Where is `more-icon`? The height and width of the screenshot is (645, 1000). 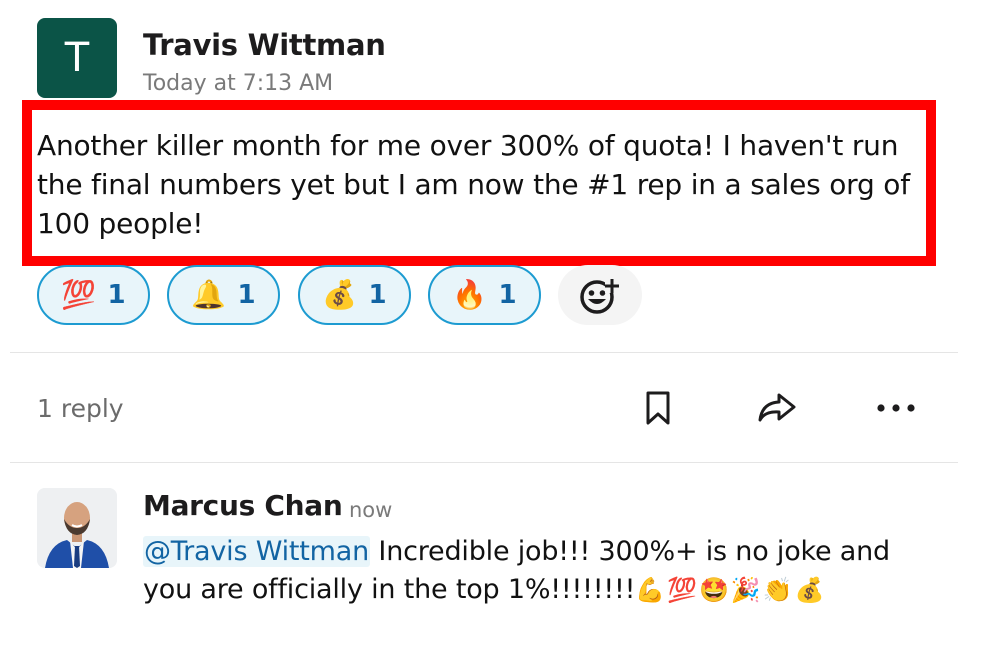
more-icon is located at coordinates (896, 408).